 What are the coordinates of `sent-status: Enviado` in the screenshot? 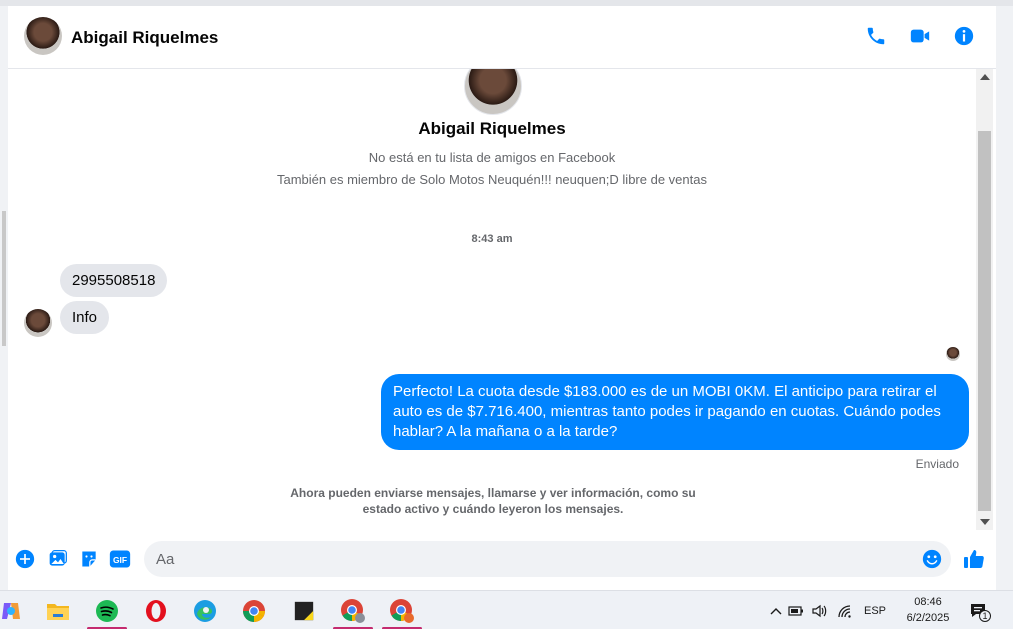 It's located at (937, 464).